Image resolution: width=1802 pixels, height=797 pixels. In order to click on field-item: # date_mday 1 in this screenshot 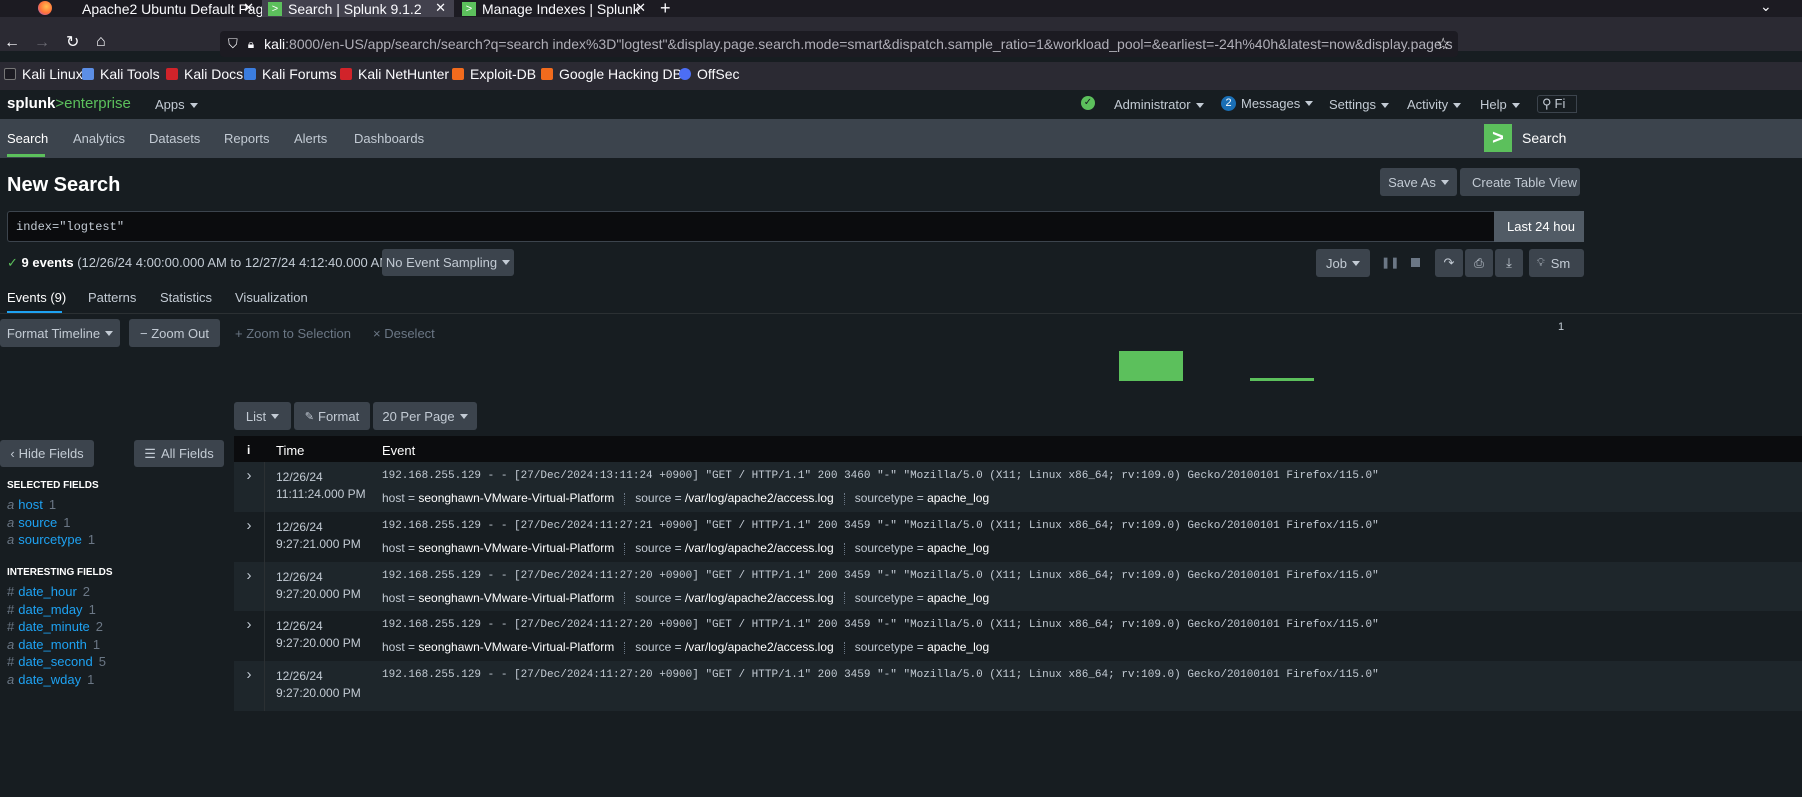, I will do `click(51, 609)`.